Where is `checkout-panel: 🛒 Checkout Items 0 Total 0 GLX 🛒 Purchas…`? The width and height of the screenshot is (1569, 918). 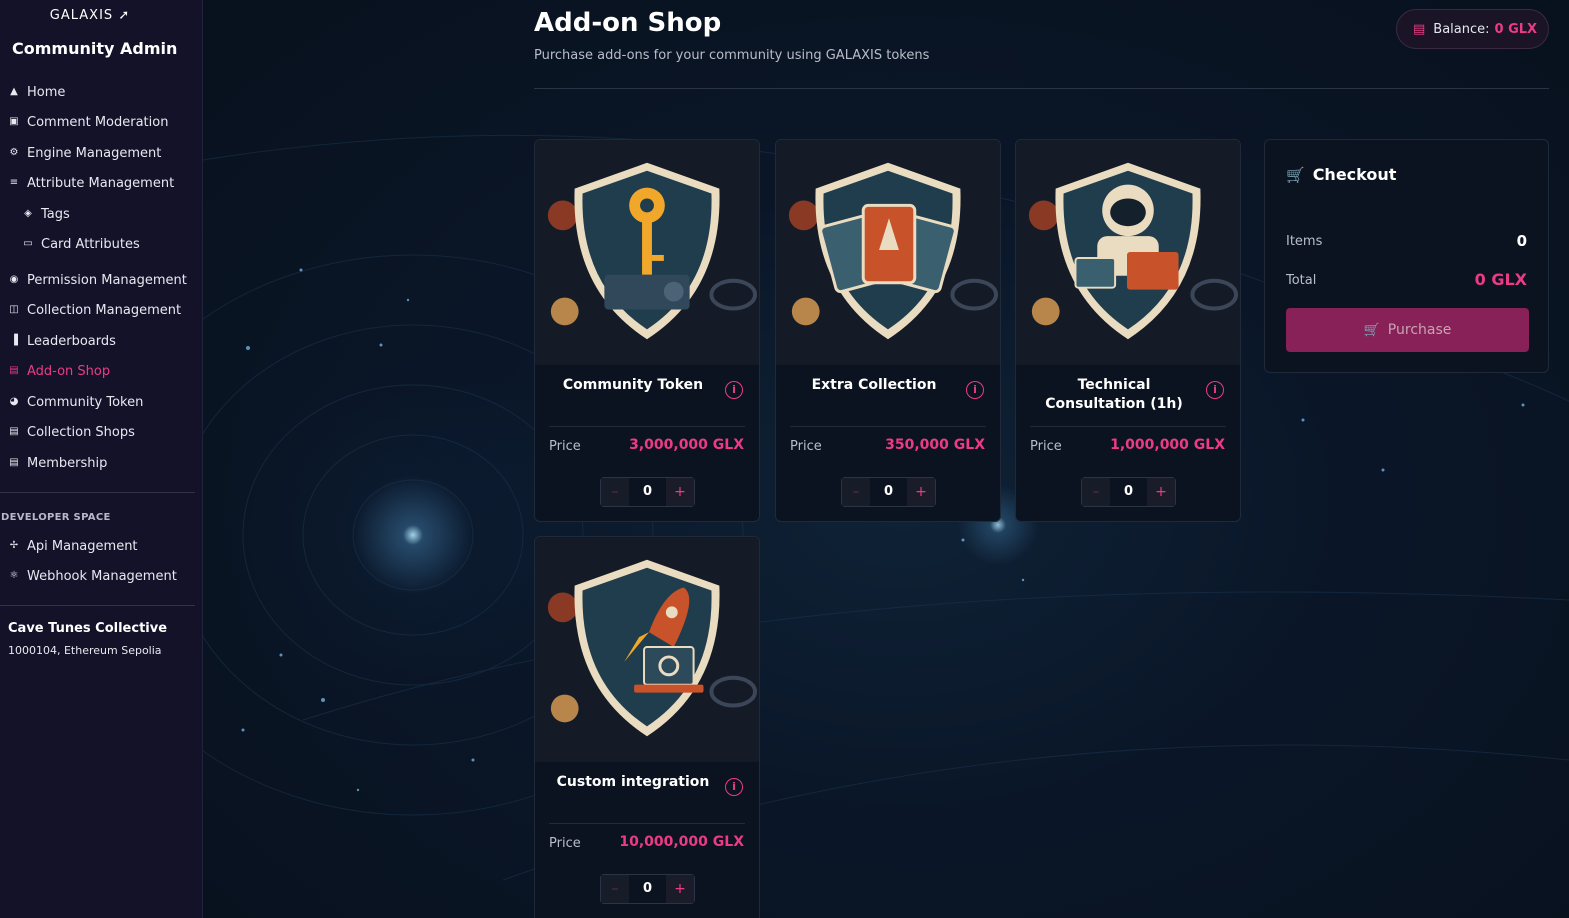 checkout-panel: 🛒 Checkout Items 0 Total 0 GLX 🛒 Purchas… is located at coordinates (1406, 256).